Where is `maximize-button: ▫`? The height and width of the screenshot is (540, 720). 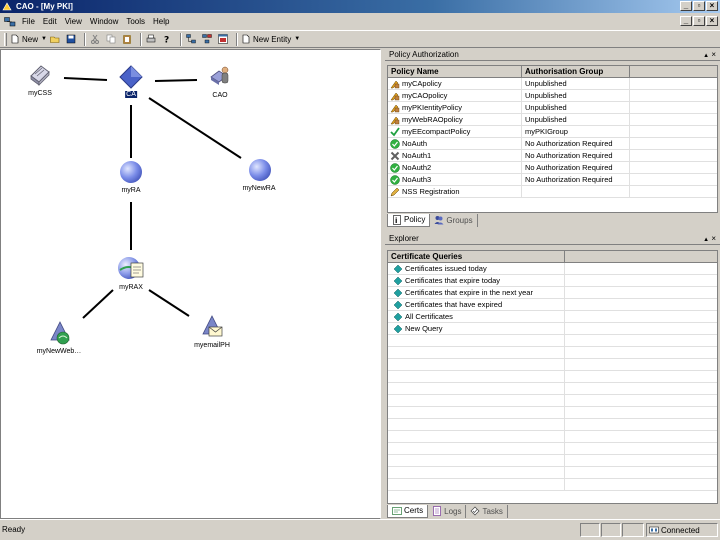 maximize-button: ▫ is located at coordinates (699, 6).